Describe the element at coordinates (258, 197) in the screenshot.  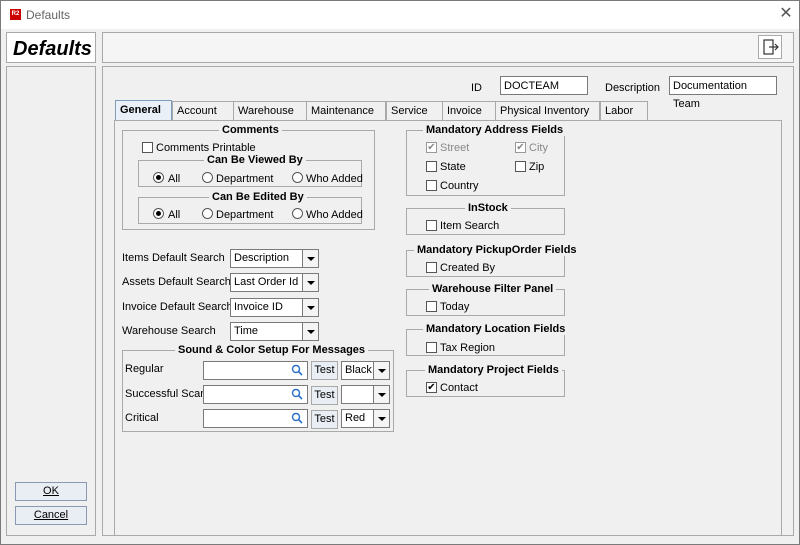
I see `edited-by-title: Can Be Edited By` at that location.